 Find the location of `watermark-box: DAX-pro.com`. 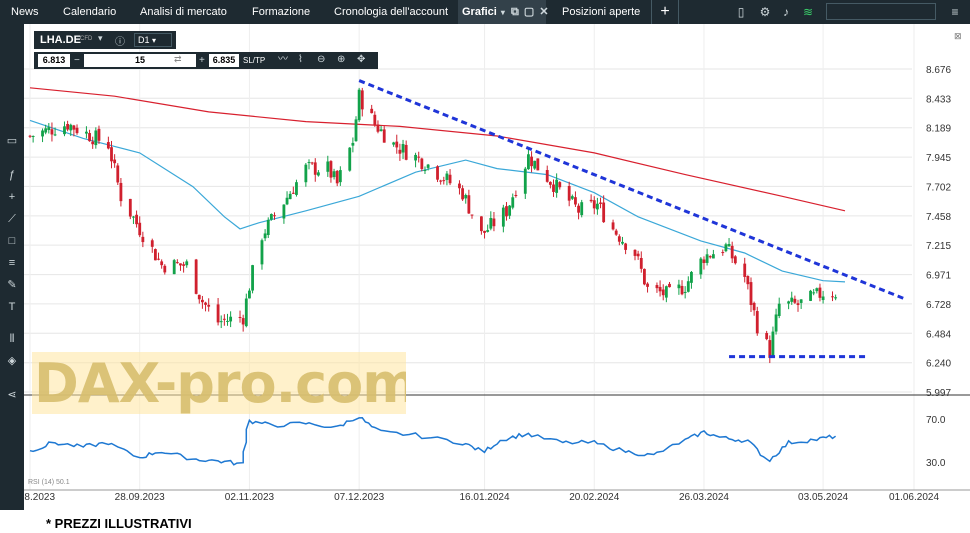

watermark-box: DAX-pro.com is located at coordinates (219, 383).